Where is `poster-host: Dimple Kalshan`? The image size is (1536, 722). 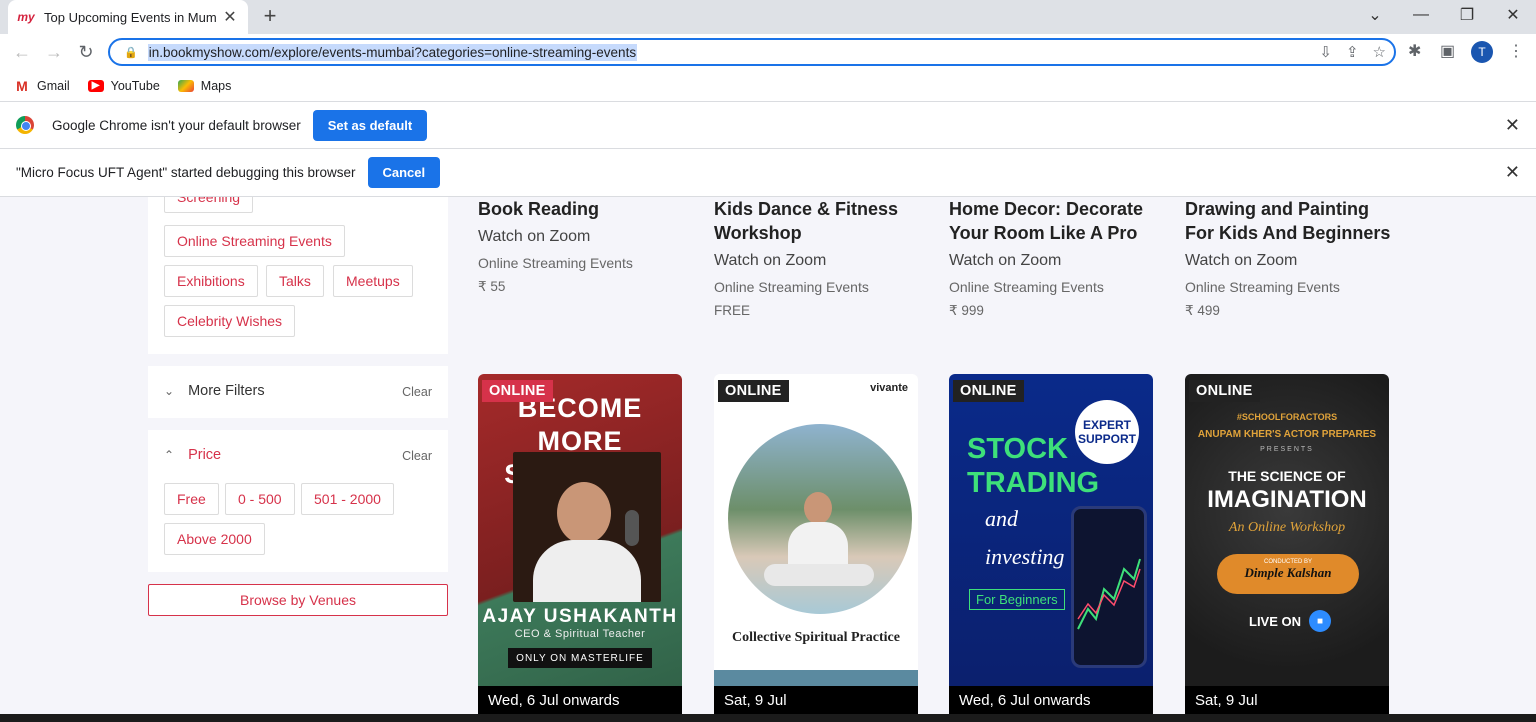
poster-host: Dimple Kalshan is located at coordinates (1288, 572).